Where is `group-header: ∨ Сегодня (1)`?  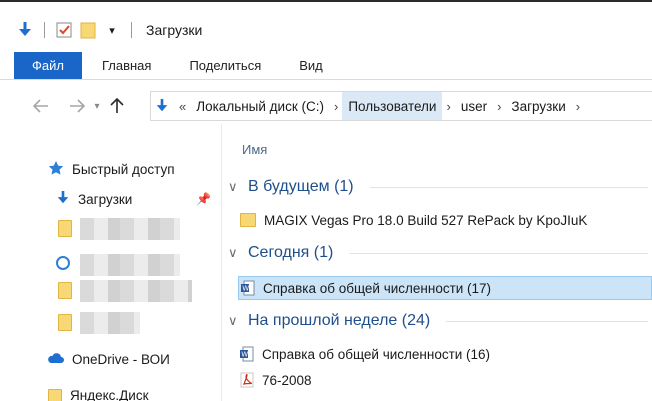
group-header: ∨ Сегодня (1) is located at coordinates (438, 253).